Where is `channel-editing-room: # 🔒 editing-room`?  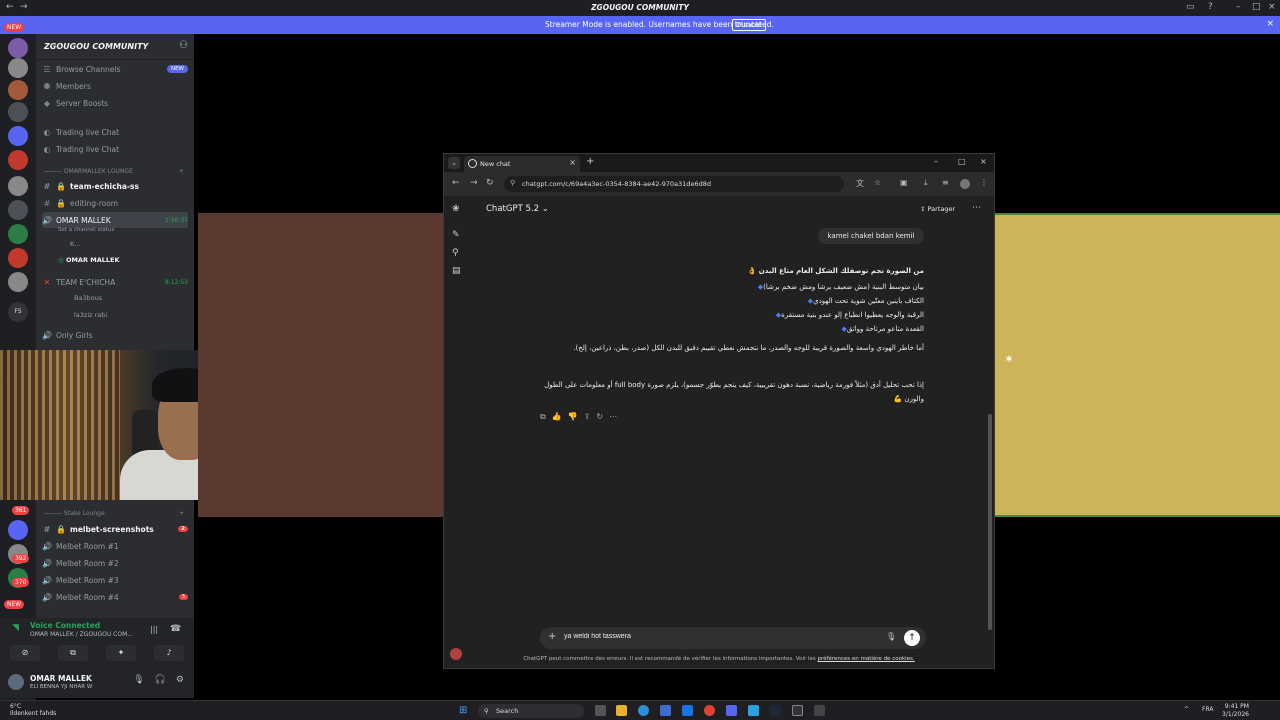 channel-editing-room: # 🔒 editing-room is located at coordinates (115, 203).